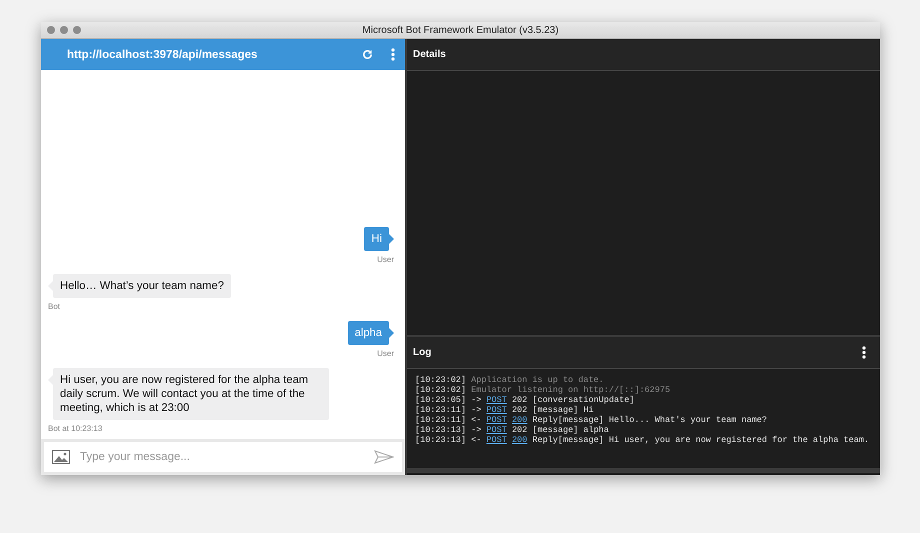 This screenshot has height=533, width=920. What do you see at coordinates (54, 306) in the screenshot?
I see `message-caption: Bot` at bounding box center [54, 306].